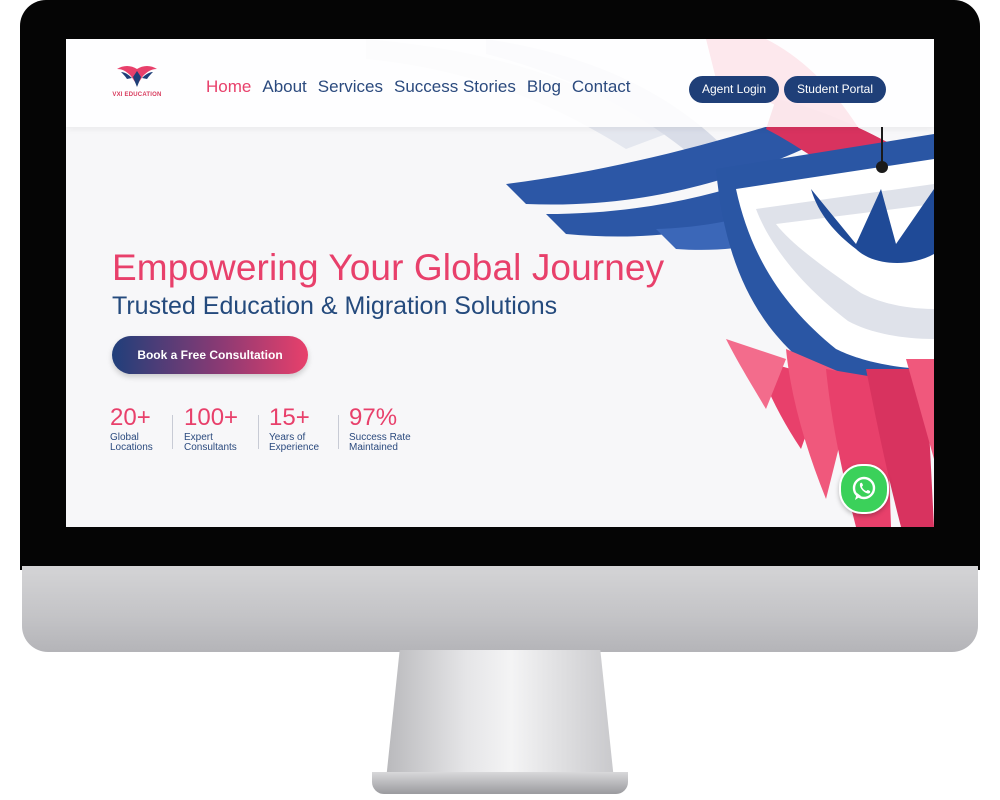 The height and width of the screenshot is (800, 1000). I want to click on stat-value: 97%, so click(373, 417).